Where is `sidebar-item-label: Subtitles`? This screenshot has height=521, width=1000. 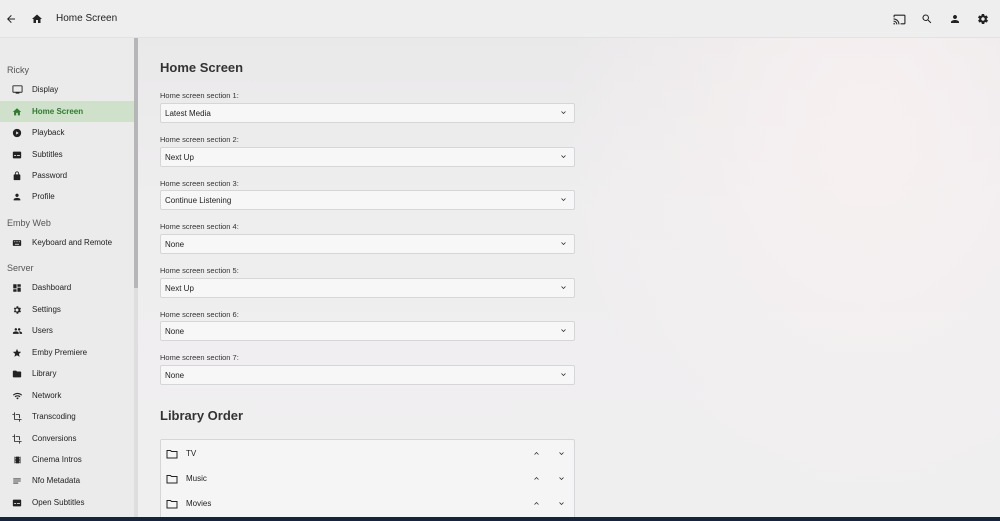
sidebar-item-label: Subtitles is located at coordinates (47, 154).